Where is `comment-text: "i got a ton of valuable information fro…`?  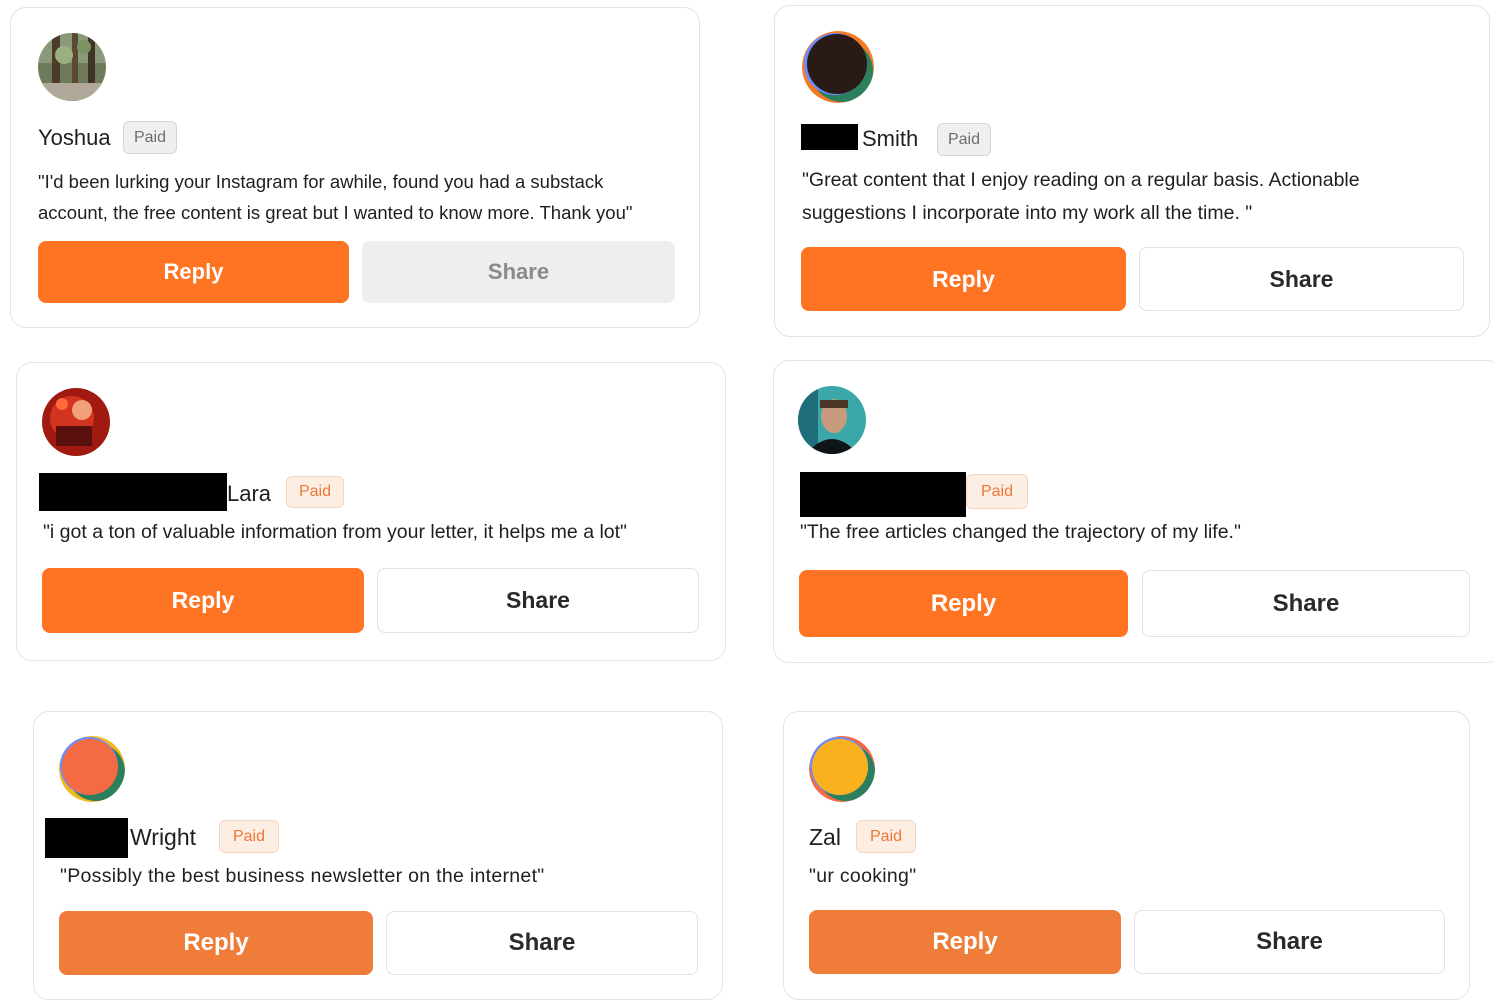 comment-text: "i got a ton of valuable information fro… is located at coordinates (335, 532).